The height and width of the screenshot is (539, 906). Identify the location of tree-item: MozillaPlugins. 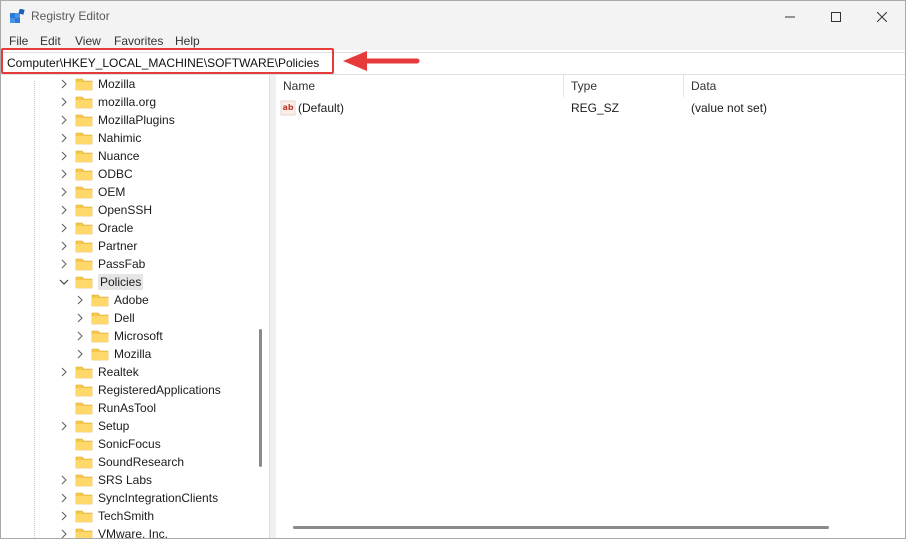
(117, 120).